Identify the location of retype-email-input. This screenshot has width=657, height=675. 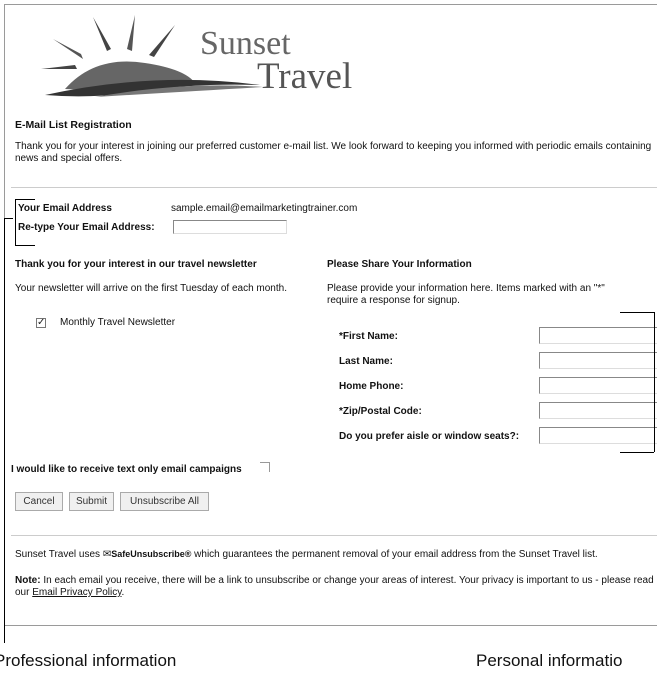
(230, 227).